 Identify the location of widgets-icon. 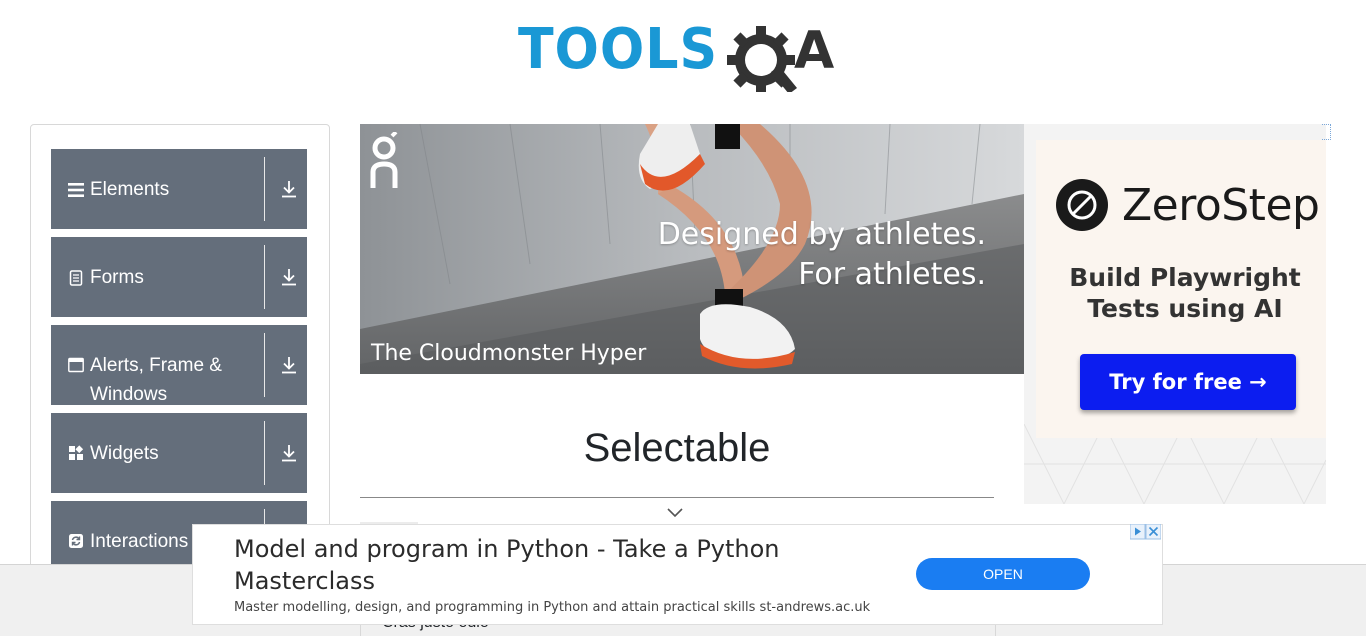
(76, 452).